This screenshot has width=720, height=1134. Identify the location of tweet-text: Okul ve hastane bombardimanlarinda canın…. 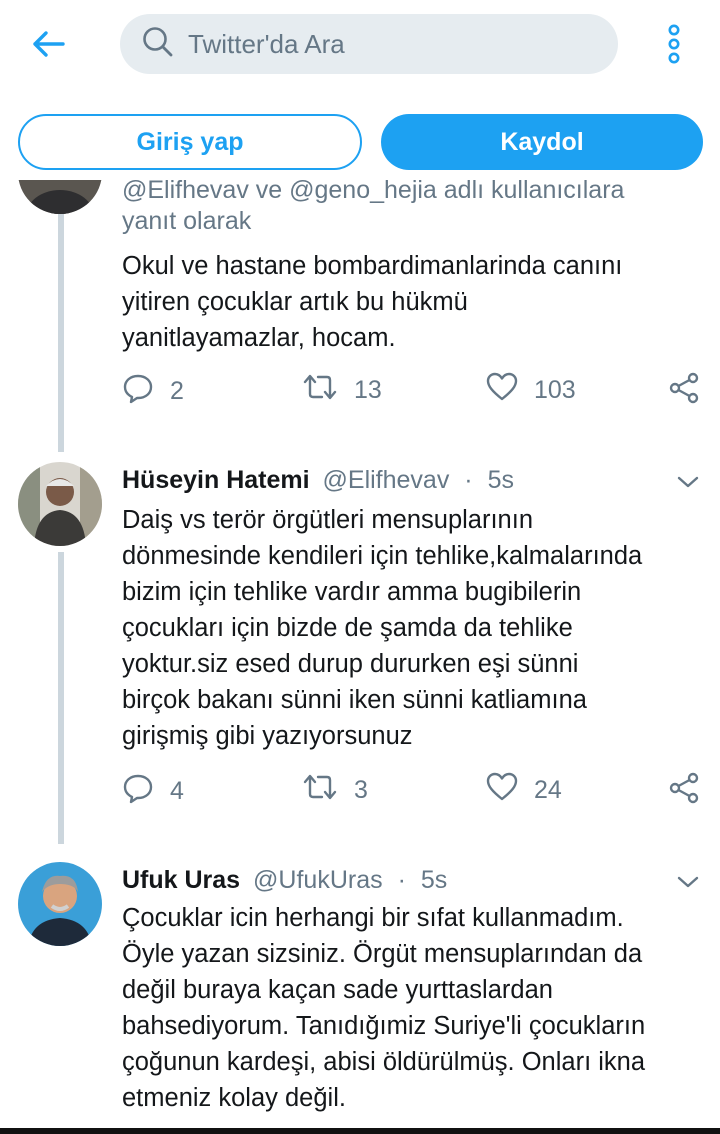
(412, 302).